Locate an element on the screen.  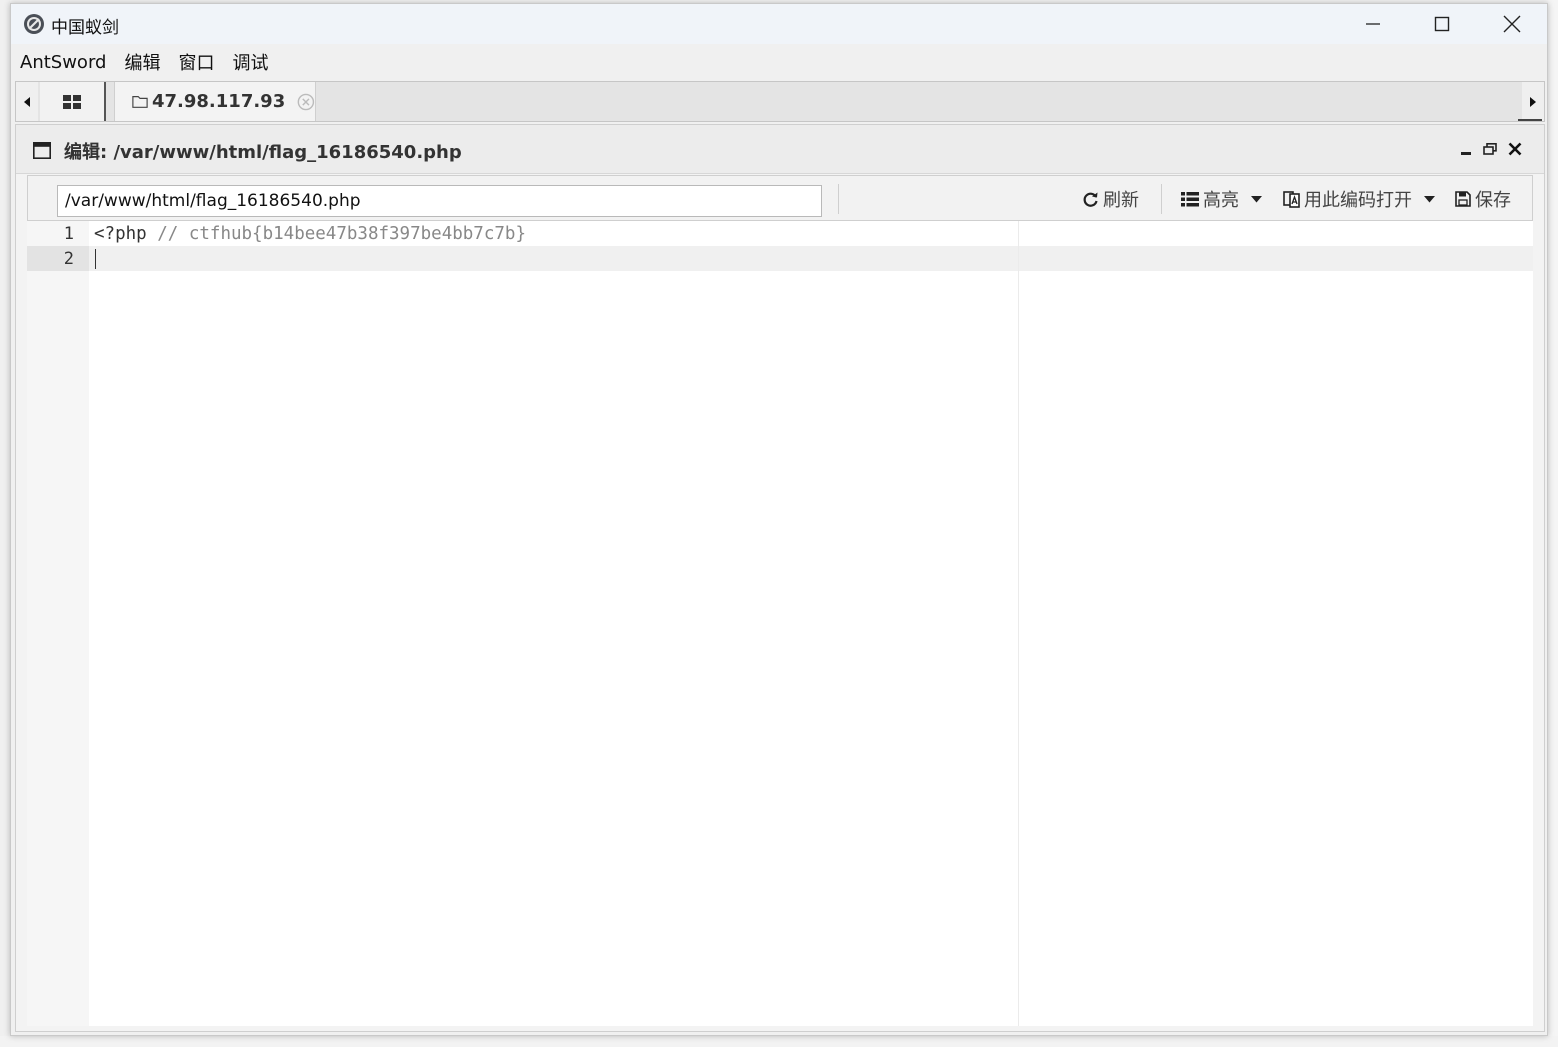
maximize-icon is located at coordinates (1442, 24).